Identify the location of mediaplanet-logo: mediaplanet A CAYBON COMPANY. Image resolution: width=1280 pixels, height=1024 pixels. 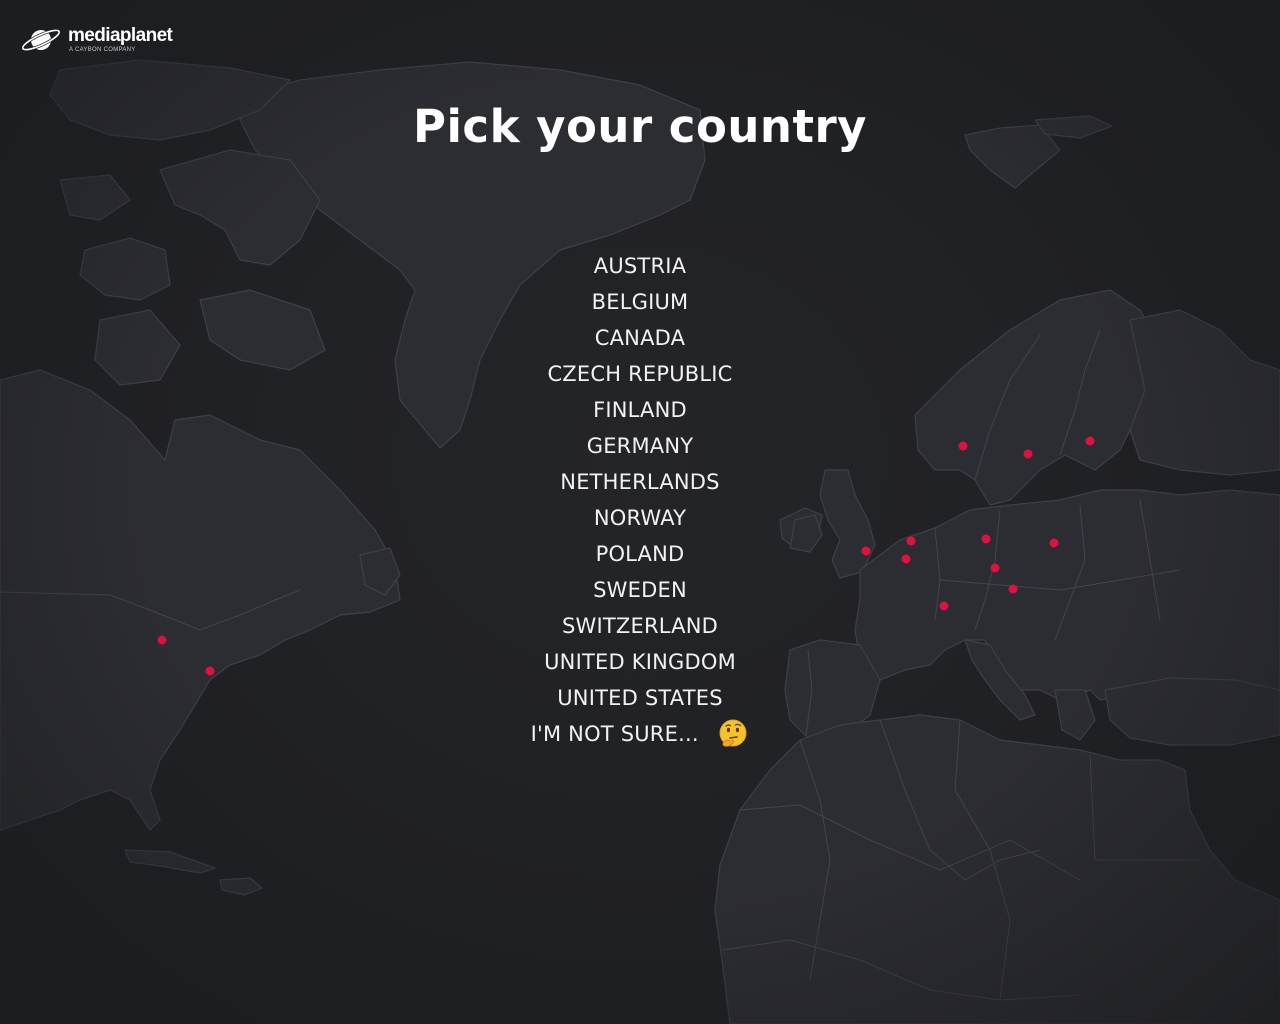
(96, 39).